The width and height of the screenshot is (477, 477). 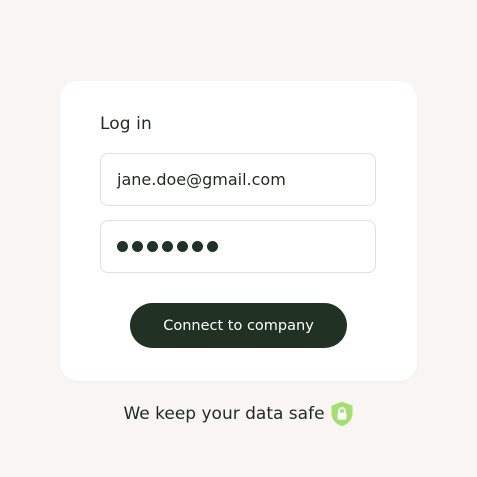 What do you see at coordinates (201, 179) in the screenshot?
I see `email-value: jane.doe@gmail.com` at bounding box center [201, 179].